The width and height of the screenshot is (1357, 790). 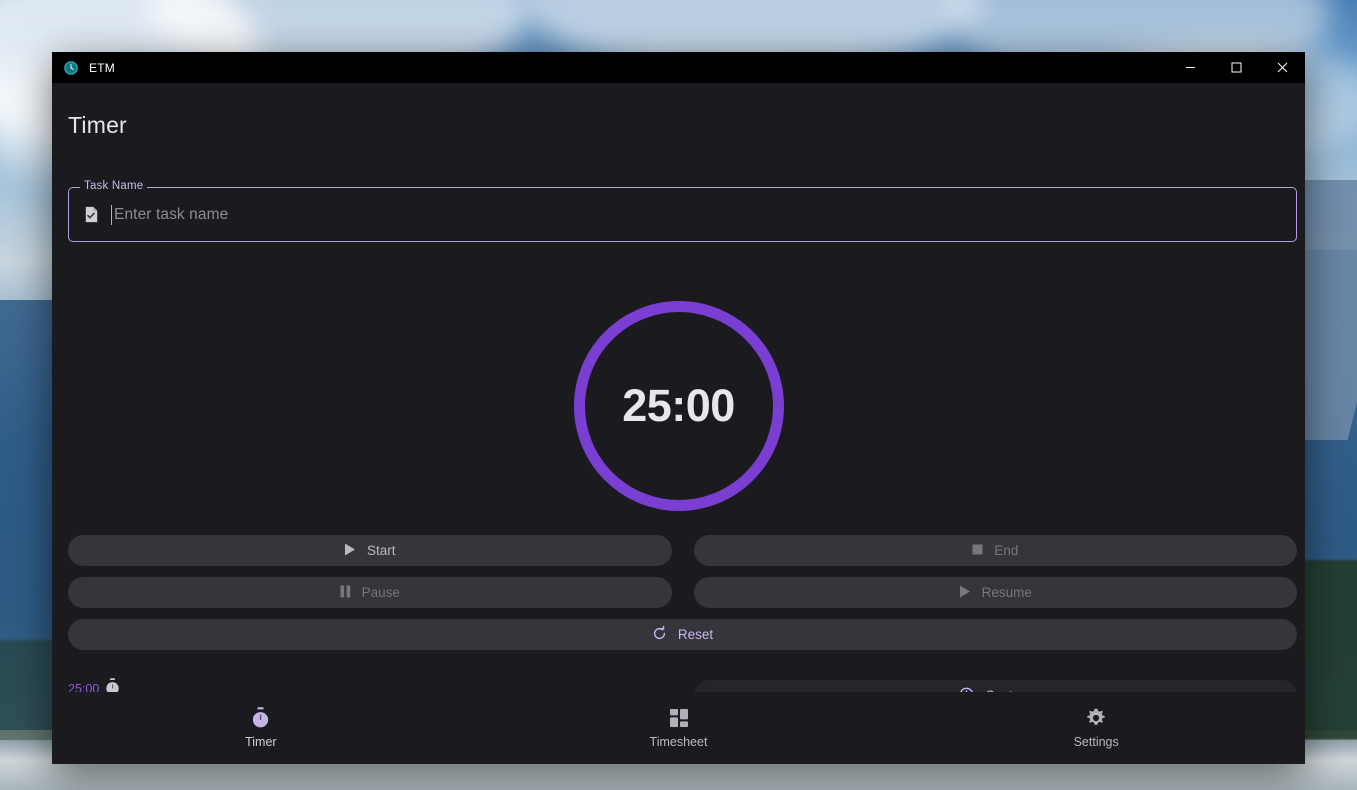 What do you see at coordinates (261, 741) in the screenshot?
I see `nav-item-timer-label: Timer` at bounding box center [261, 741].